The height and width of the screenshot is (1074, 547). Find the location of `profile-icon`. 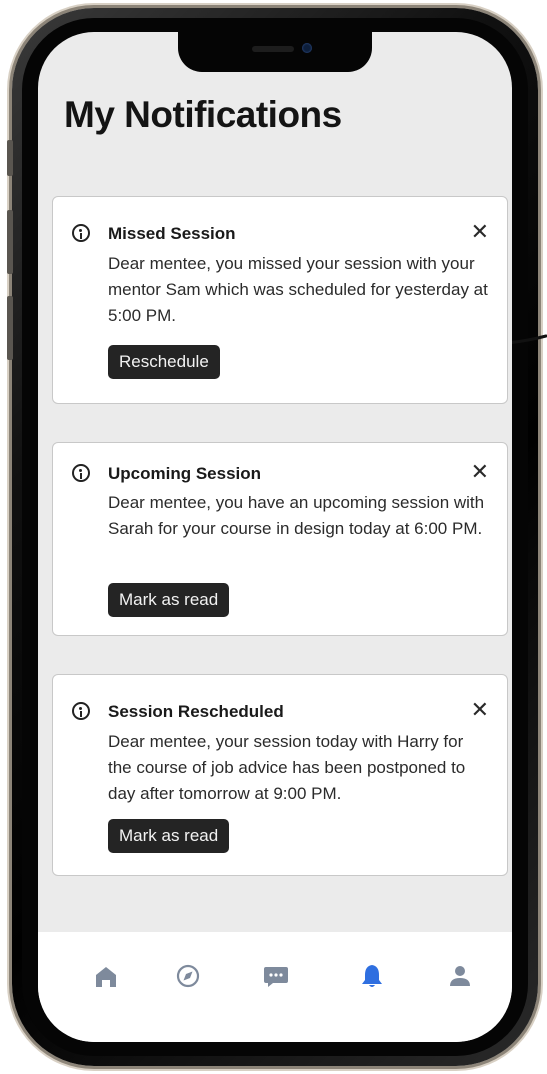

profile-icon is located at coordinates (460, 976).